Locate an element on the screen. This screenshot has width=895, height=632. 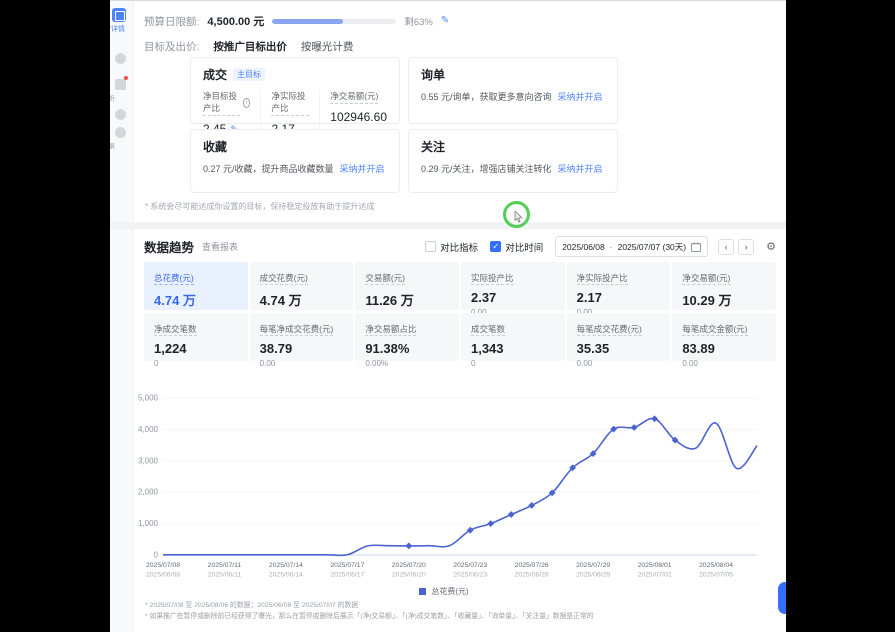
sidebar-item-detail-label: 推广详情 is located at coordinates (120, 29).